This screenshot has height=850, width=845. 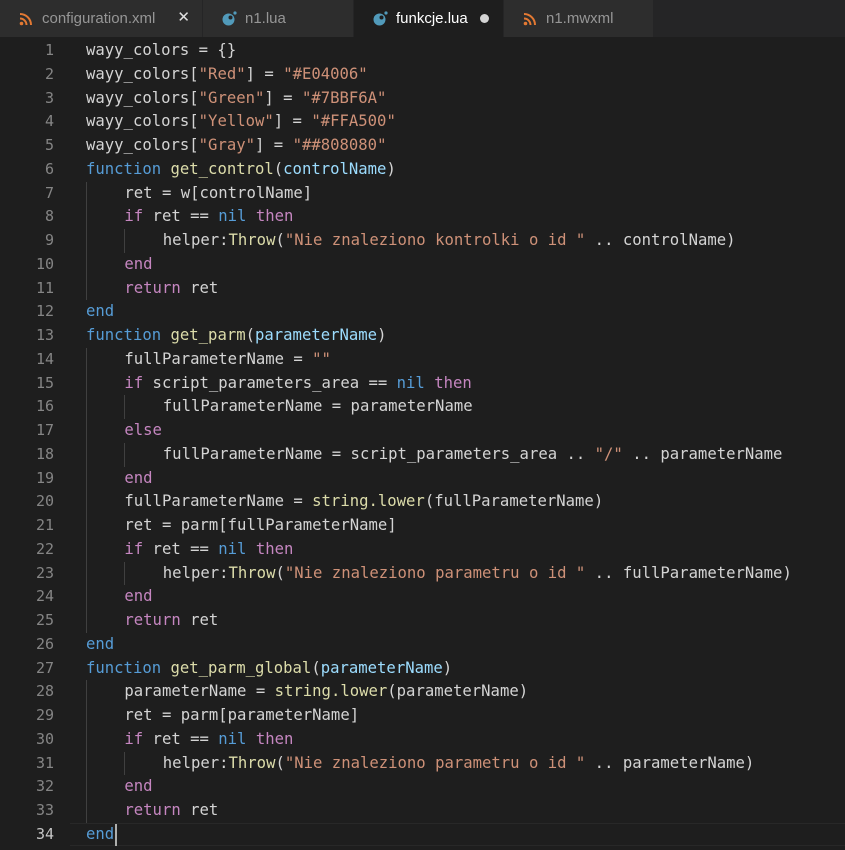 I want to click on code-token: Throw, so click(x=252, y=572).